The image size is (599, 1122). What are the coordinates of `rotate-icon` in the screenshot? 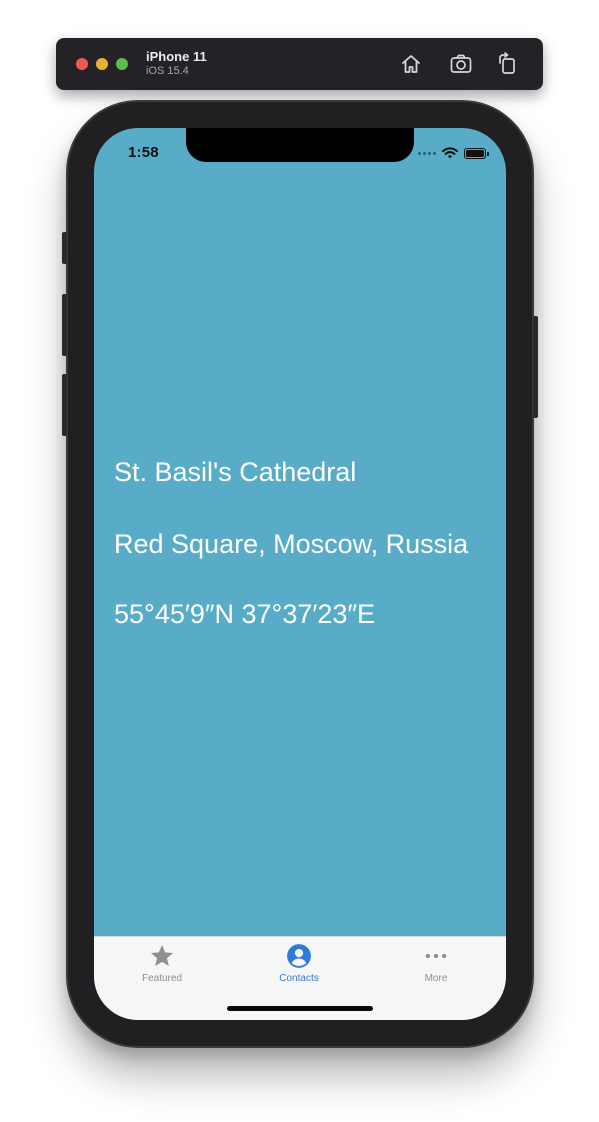 It's located at (507, 63).